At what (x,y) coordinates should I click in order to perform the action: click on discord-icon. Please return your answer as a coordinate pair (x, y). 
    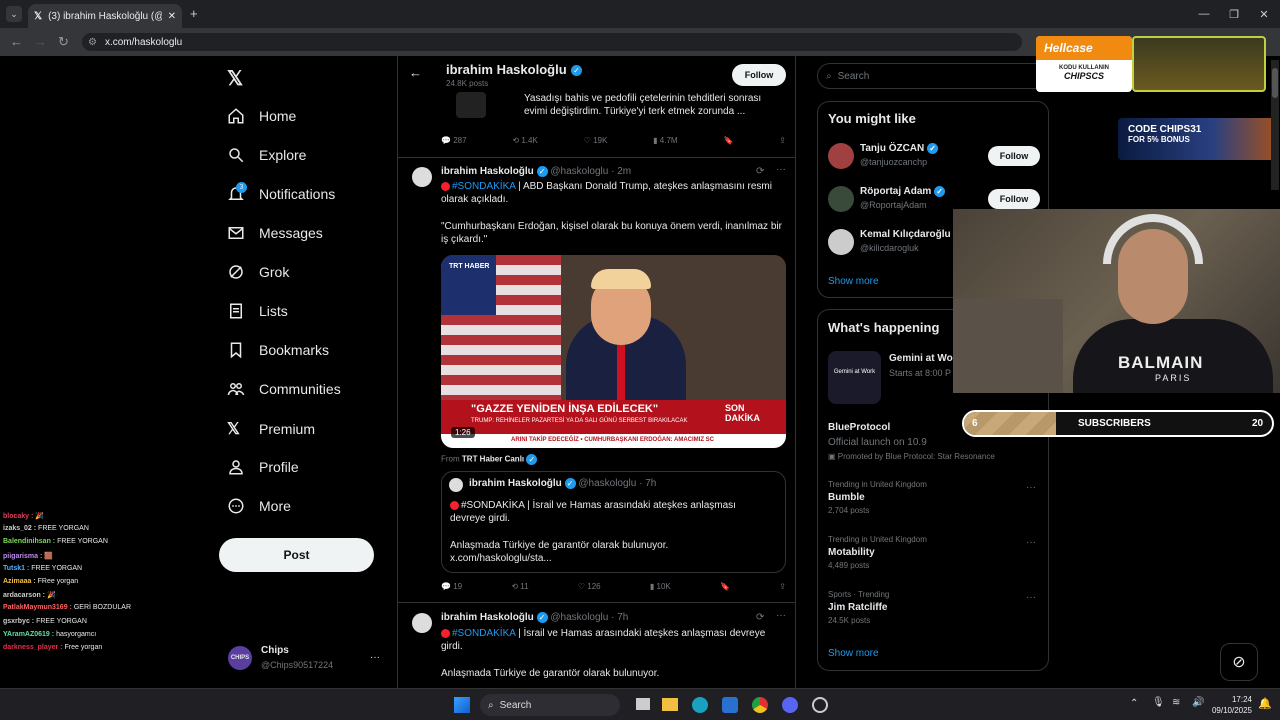
    Looking at the image, I should click on (790, 705).